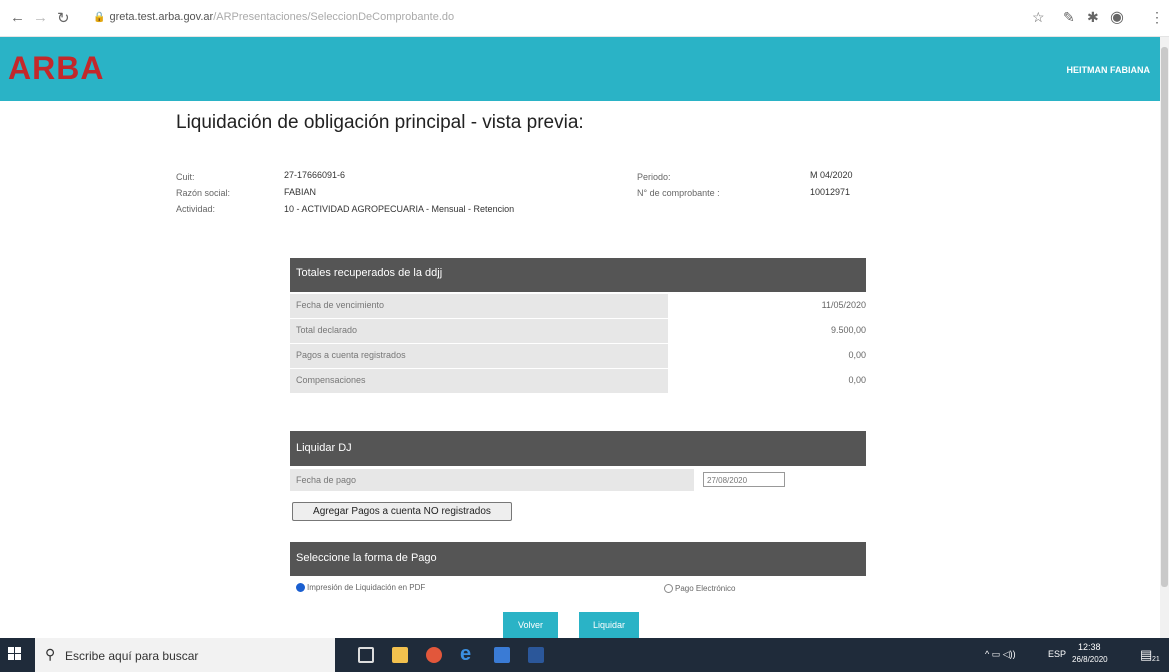  I want to click on liquidar-button: Liquidar, so click(609, 625).